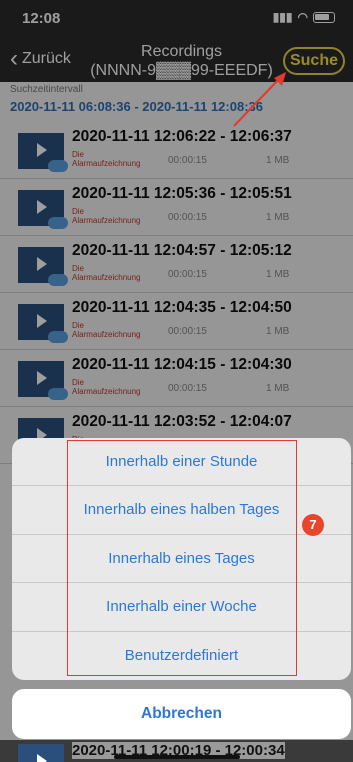 The width and height of the screenshot is (353, 762). What do you see at coordinates (177, 757) in the screenshot?
I see `home-indicator` at bounding box center [177, 757].